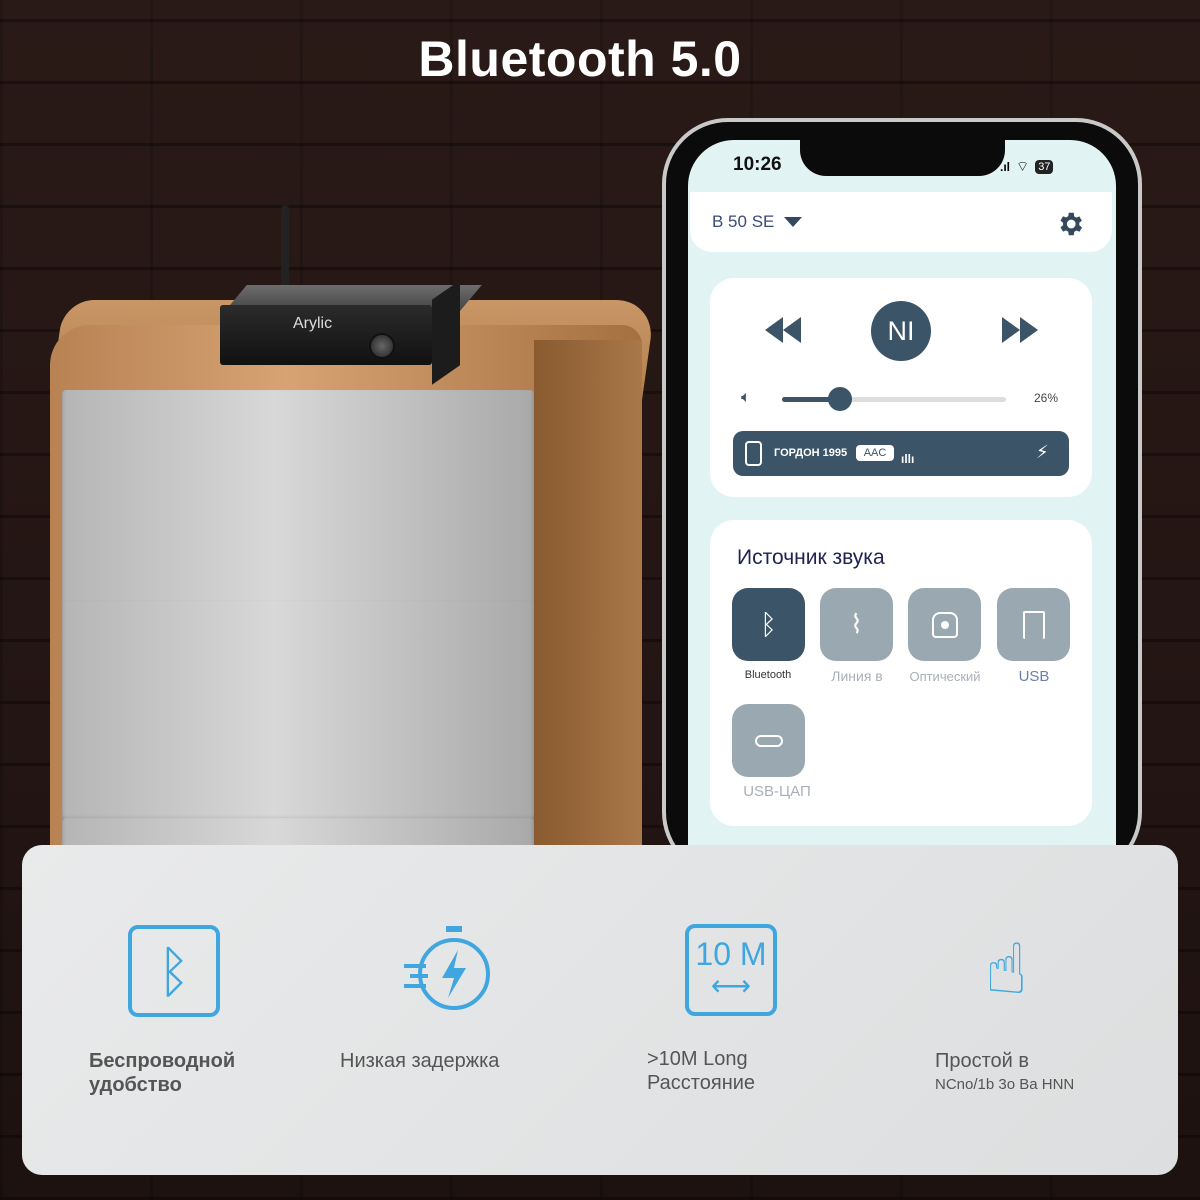 This screenshot has height=1200, width=1200. What do you see at coordinates (777, 791) in the screenshot?
I see `source-label: USB-ЦАП` at bounding box center [777, 791].